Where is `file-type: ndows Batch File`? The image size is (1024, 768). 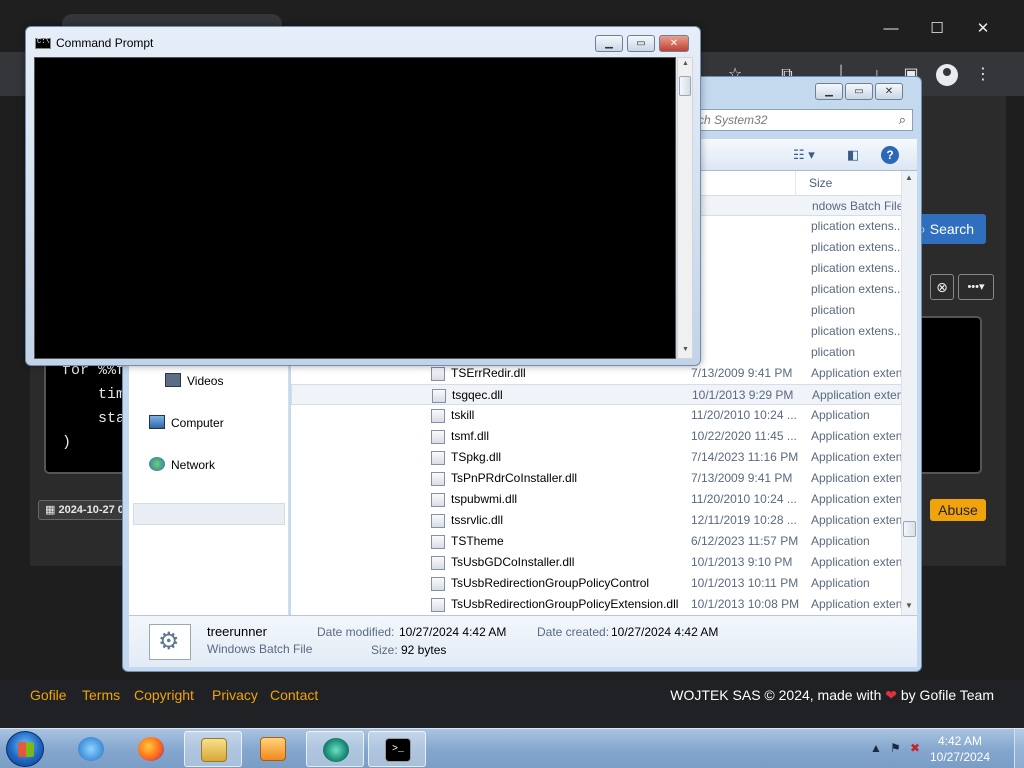
file-type: ndows Batch File is located at coordinates (857, 206).